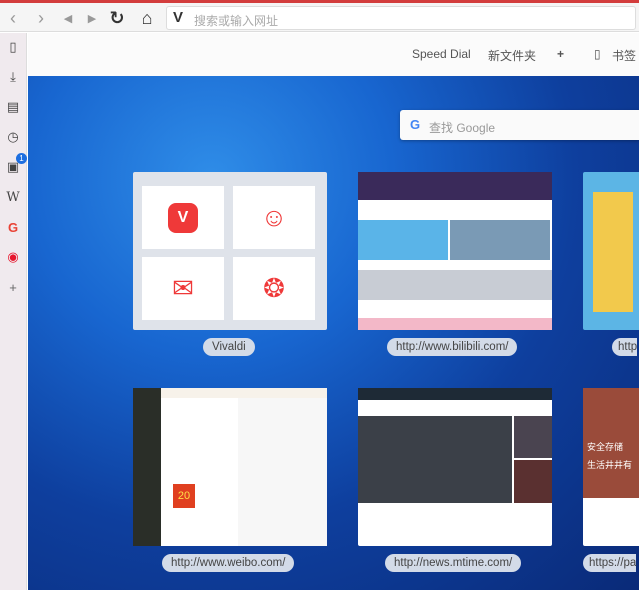  I want to click on download-icon: ⤓, so click(13, 77).